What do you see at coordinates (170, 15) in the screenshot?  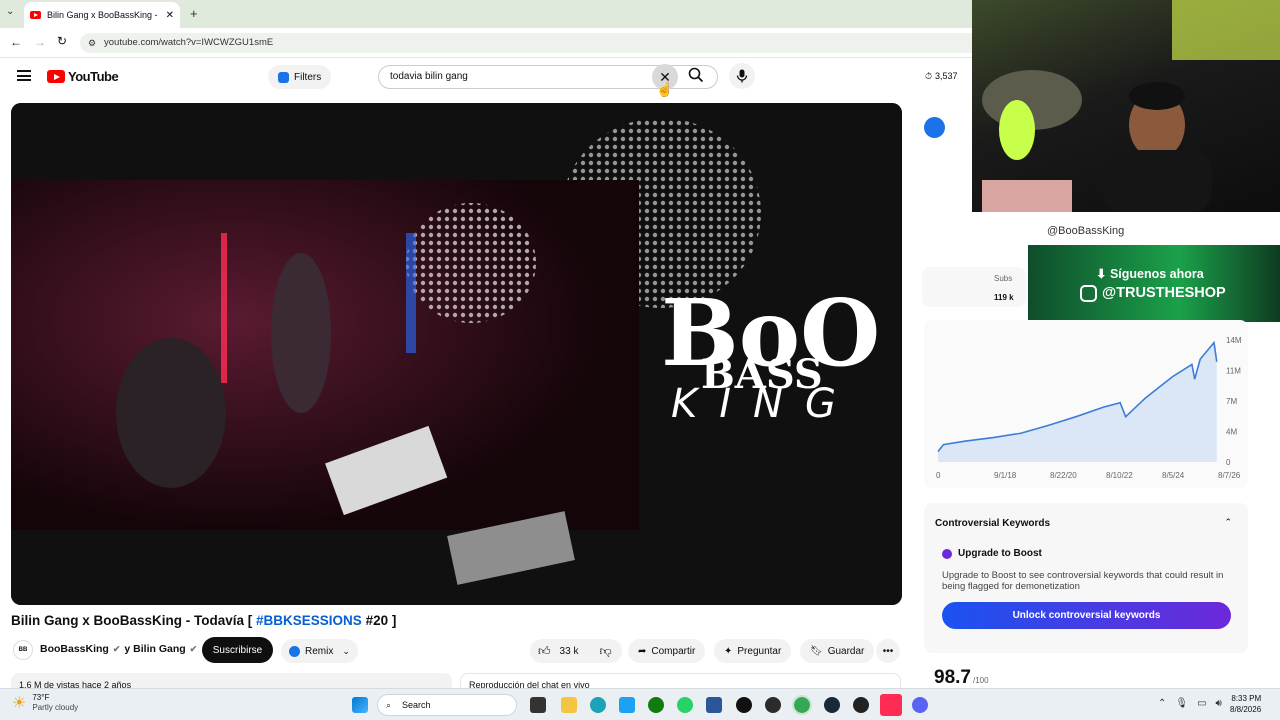 I see `close-tab-icon: ✕` at bounding box center [170, 15].